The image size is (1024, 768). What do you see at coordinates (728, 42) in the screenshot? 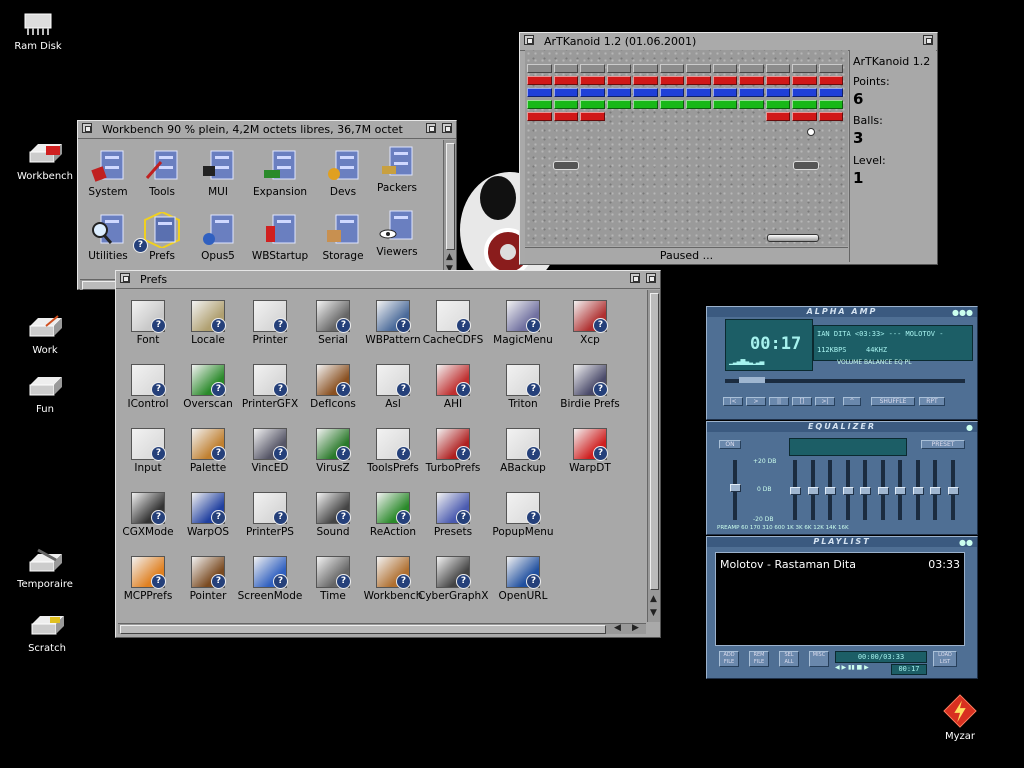
I see `arkanoid-titlebar: ArTKanoid 1.2 (01.06.2001)` at bounding box center [728, 42].